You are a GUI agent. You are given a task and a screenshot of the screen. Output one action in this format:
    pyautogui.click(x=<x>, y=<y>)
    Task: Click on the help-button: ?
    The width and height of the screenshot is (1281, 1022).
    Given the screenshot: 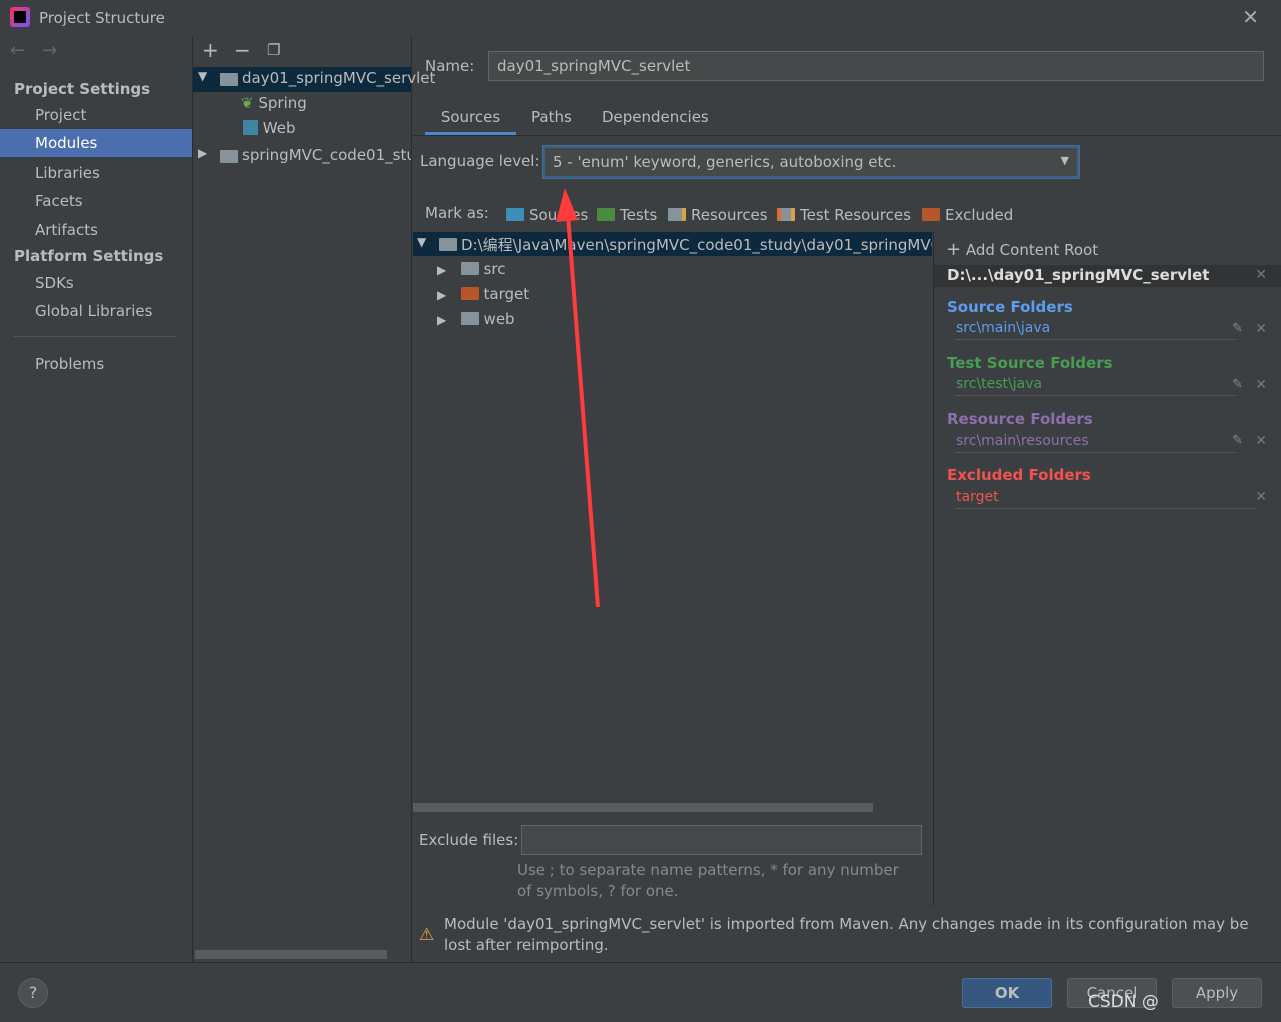 What is the action you would take?
    pyautogui.click(x=33, y=993)
    